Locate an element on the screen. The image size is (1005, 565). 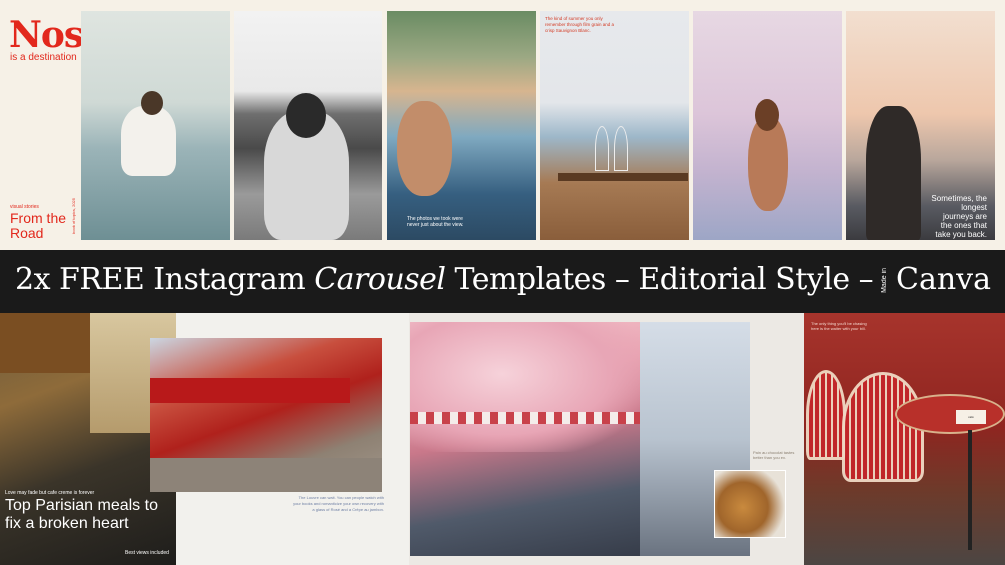
blossom-cluster is located at coordinates (525, 387).